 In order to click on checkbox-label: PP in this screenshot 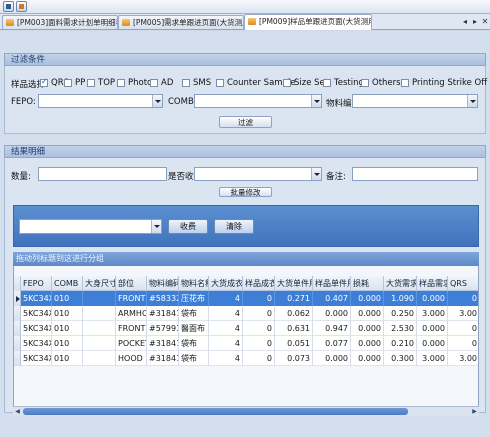, I will do `click(80, 83)`.